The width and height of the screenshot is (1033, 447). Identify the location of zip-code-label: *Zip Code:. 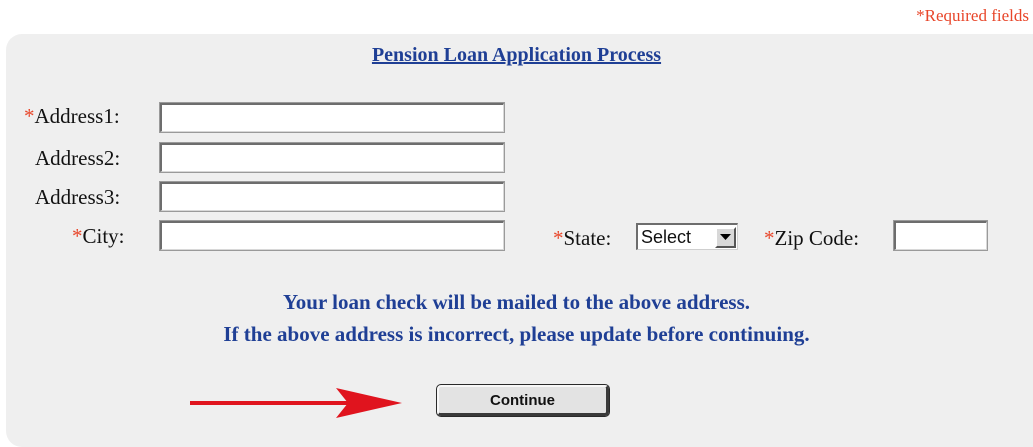
(811, 238).